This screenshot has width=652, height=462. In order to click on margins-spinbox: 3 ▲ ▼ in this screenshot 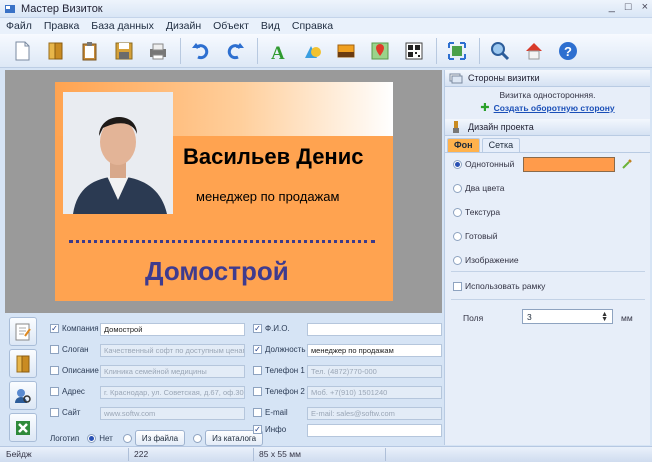, I will do `click(567, 316)`.